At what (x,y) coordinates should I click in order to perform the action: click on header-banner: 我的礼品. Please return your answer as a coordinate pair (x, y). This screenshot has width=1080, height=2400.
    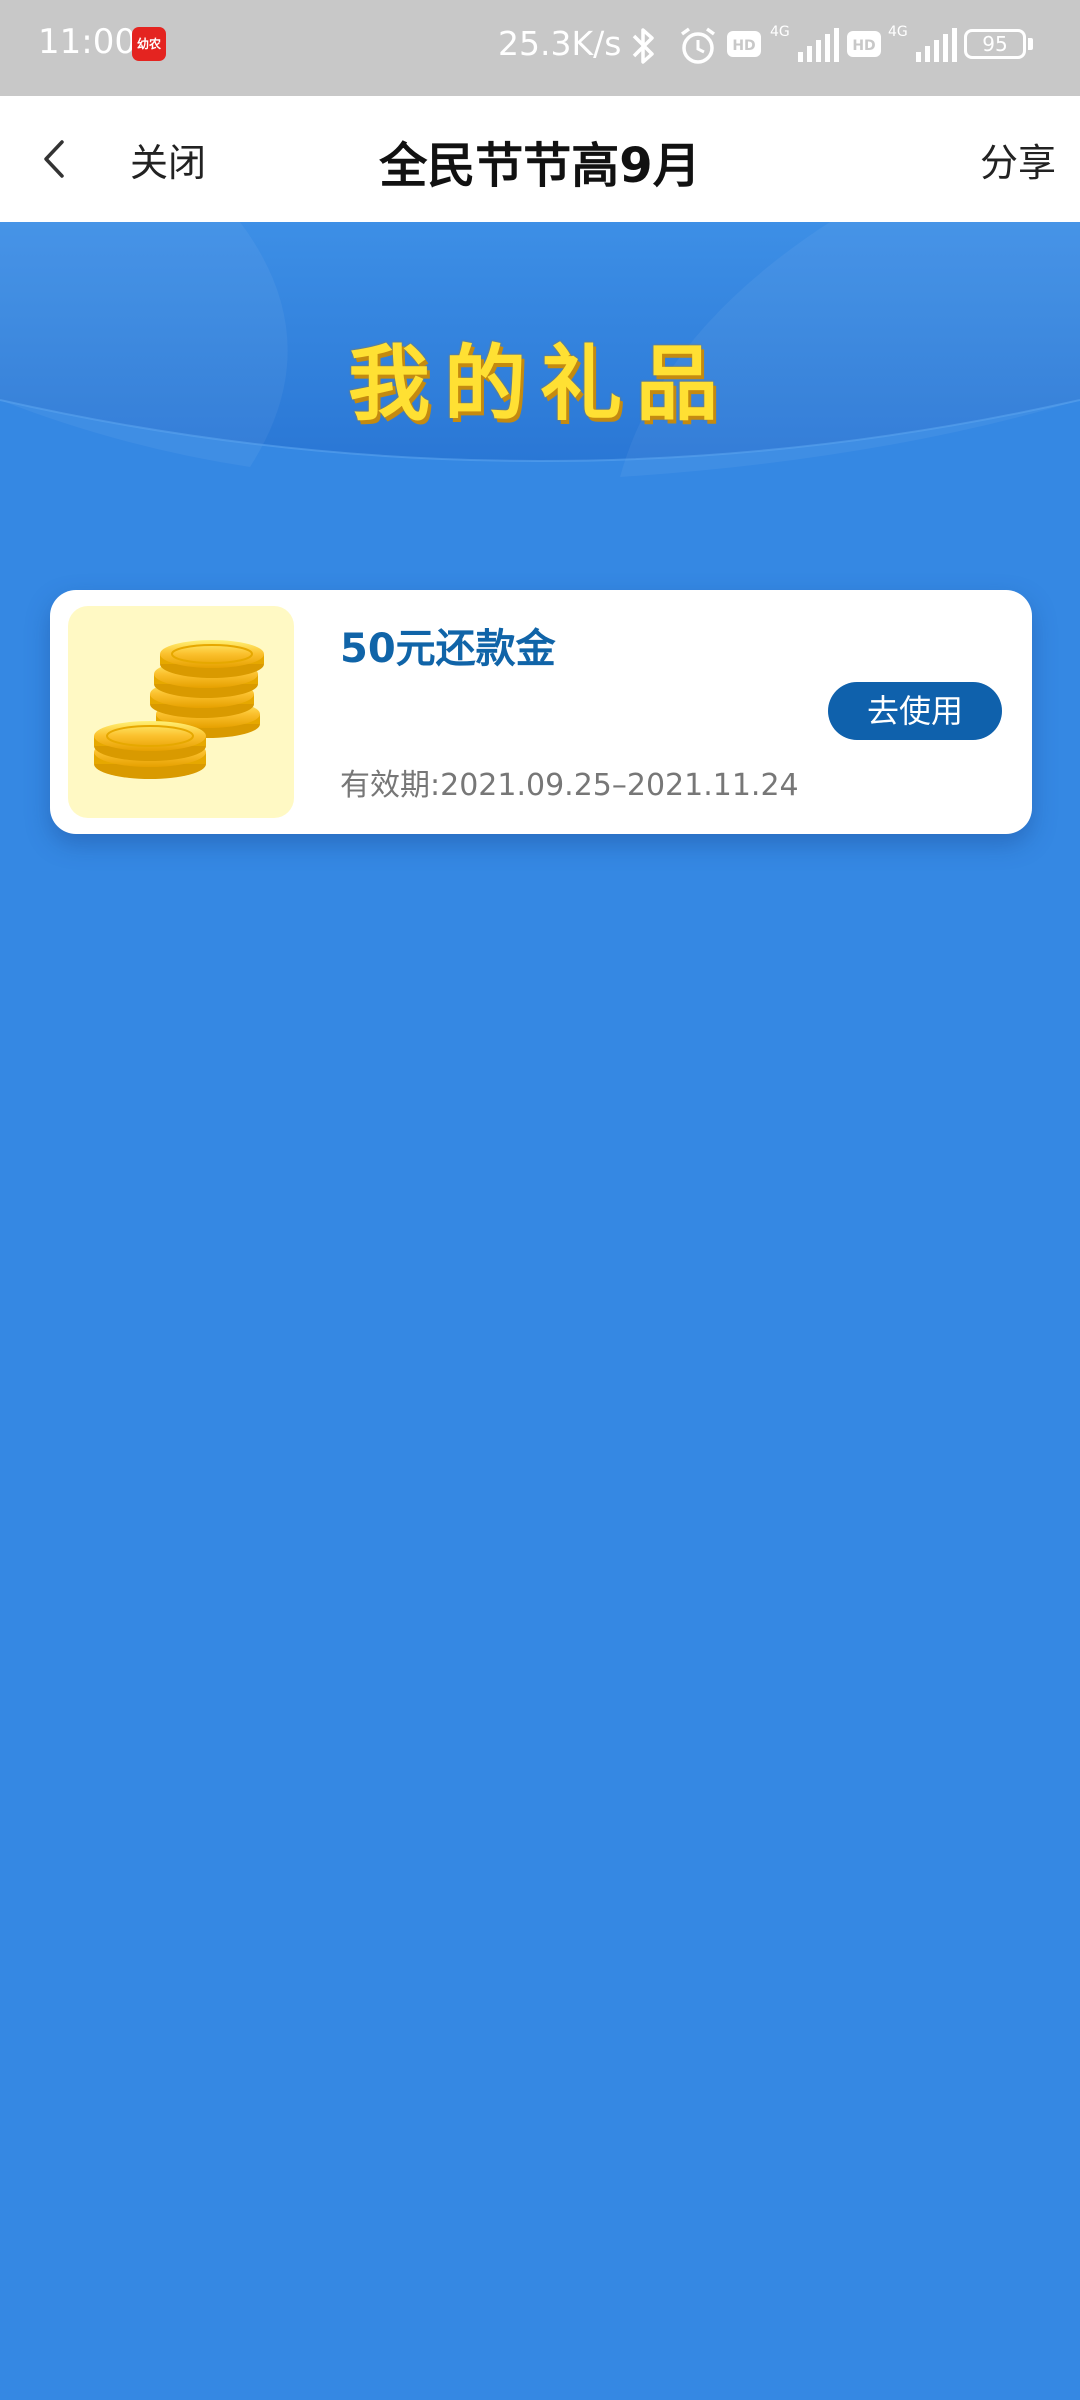
    Looking at the image, I should click on (540, 353).